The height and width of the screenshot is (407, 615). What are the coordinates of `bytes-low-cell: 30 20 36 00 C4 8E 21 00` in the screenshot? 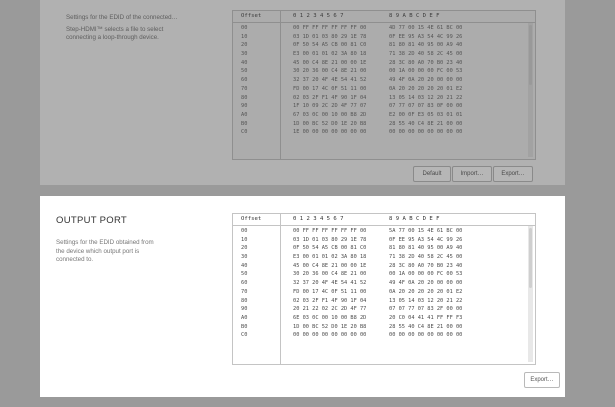 It's located at (330, 71).